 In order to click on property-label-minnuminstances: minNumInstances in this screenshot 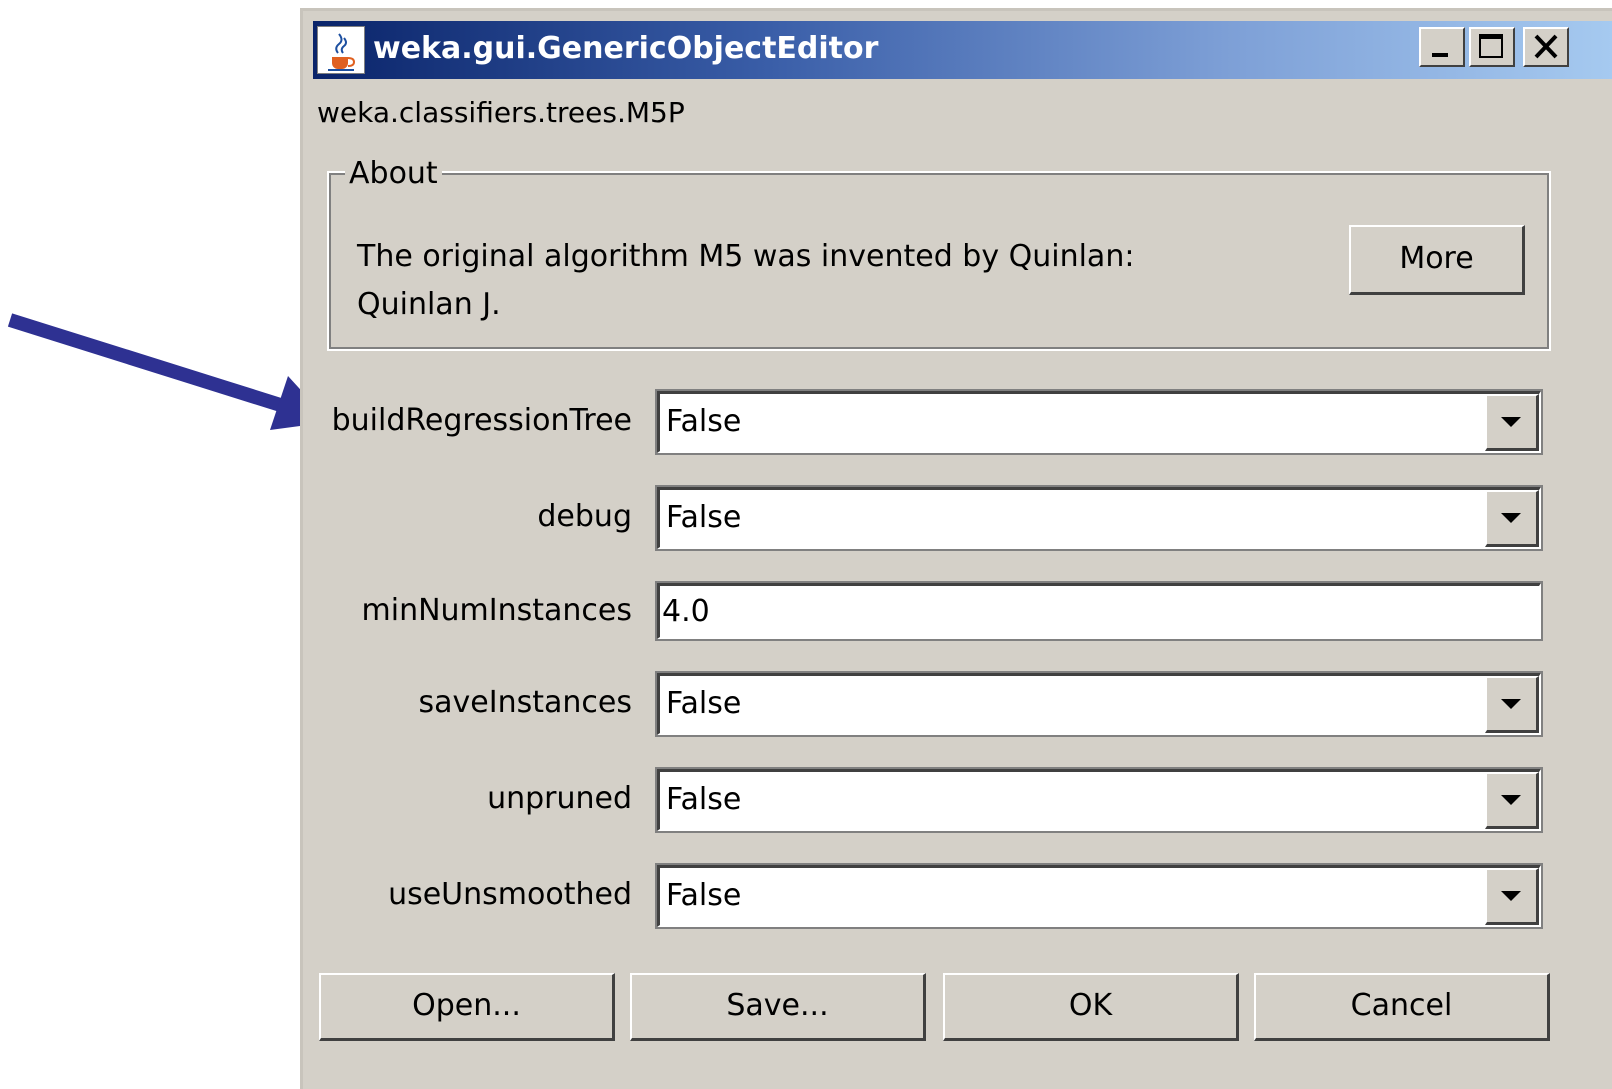, I will do `click(496, 610)`.